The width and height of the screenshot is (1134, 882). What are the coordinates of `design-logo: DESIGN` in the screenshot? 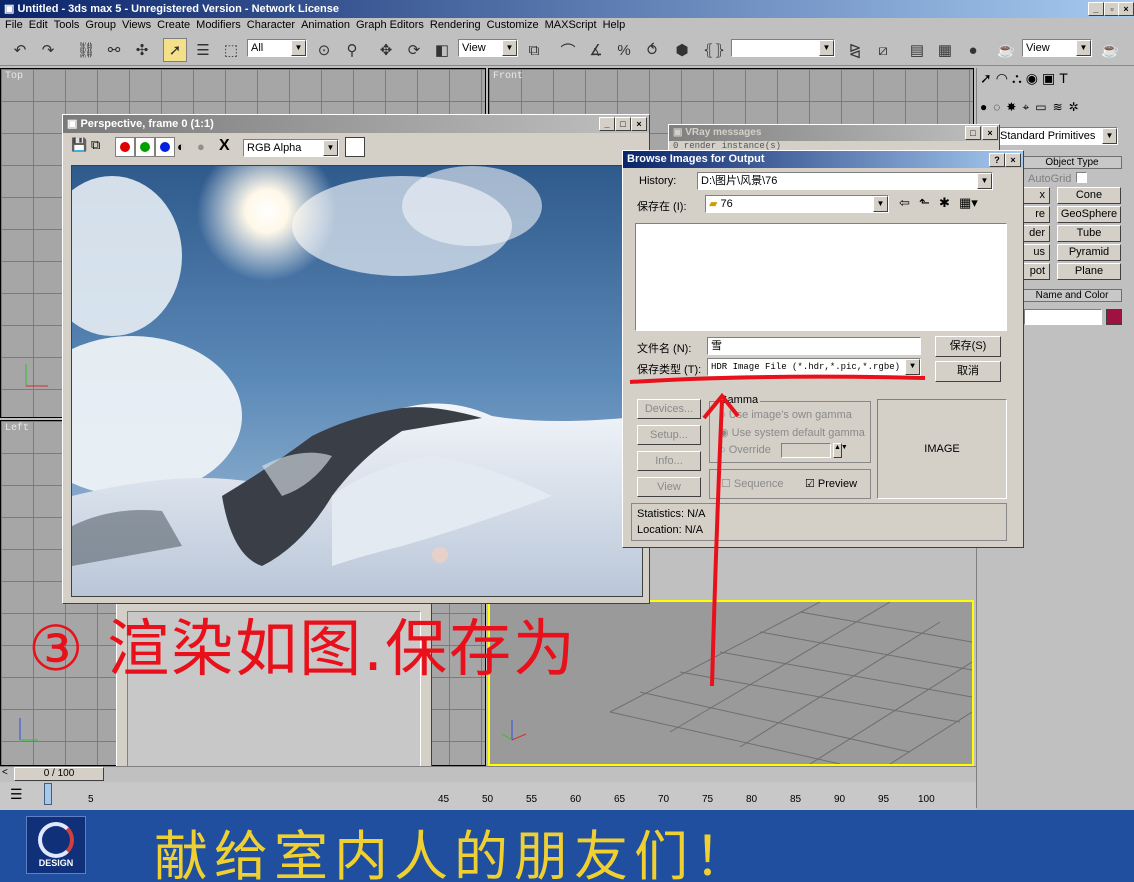 It's located at (56, 845).